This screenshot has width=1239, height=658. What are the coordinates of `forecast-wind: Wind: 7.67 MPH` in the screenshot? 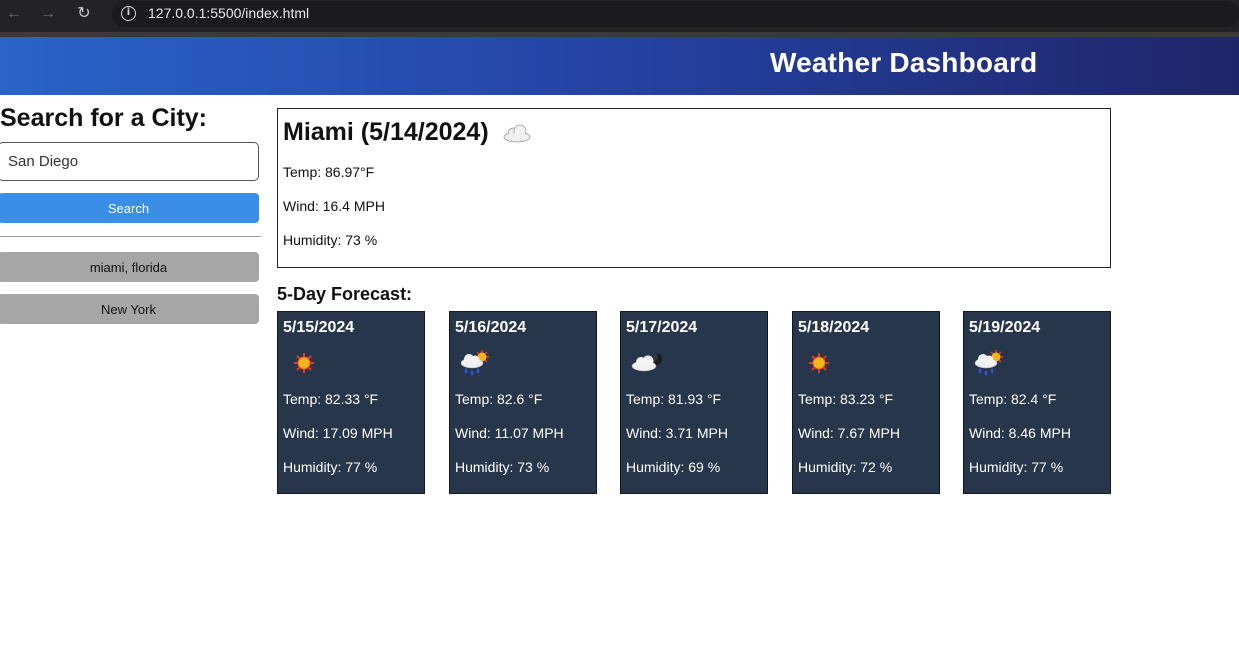 It's located at (849, 433).